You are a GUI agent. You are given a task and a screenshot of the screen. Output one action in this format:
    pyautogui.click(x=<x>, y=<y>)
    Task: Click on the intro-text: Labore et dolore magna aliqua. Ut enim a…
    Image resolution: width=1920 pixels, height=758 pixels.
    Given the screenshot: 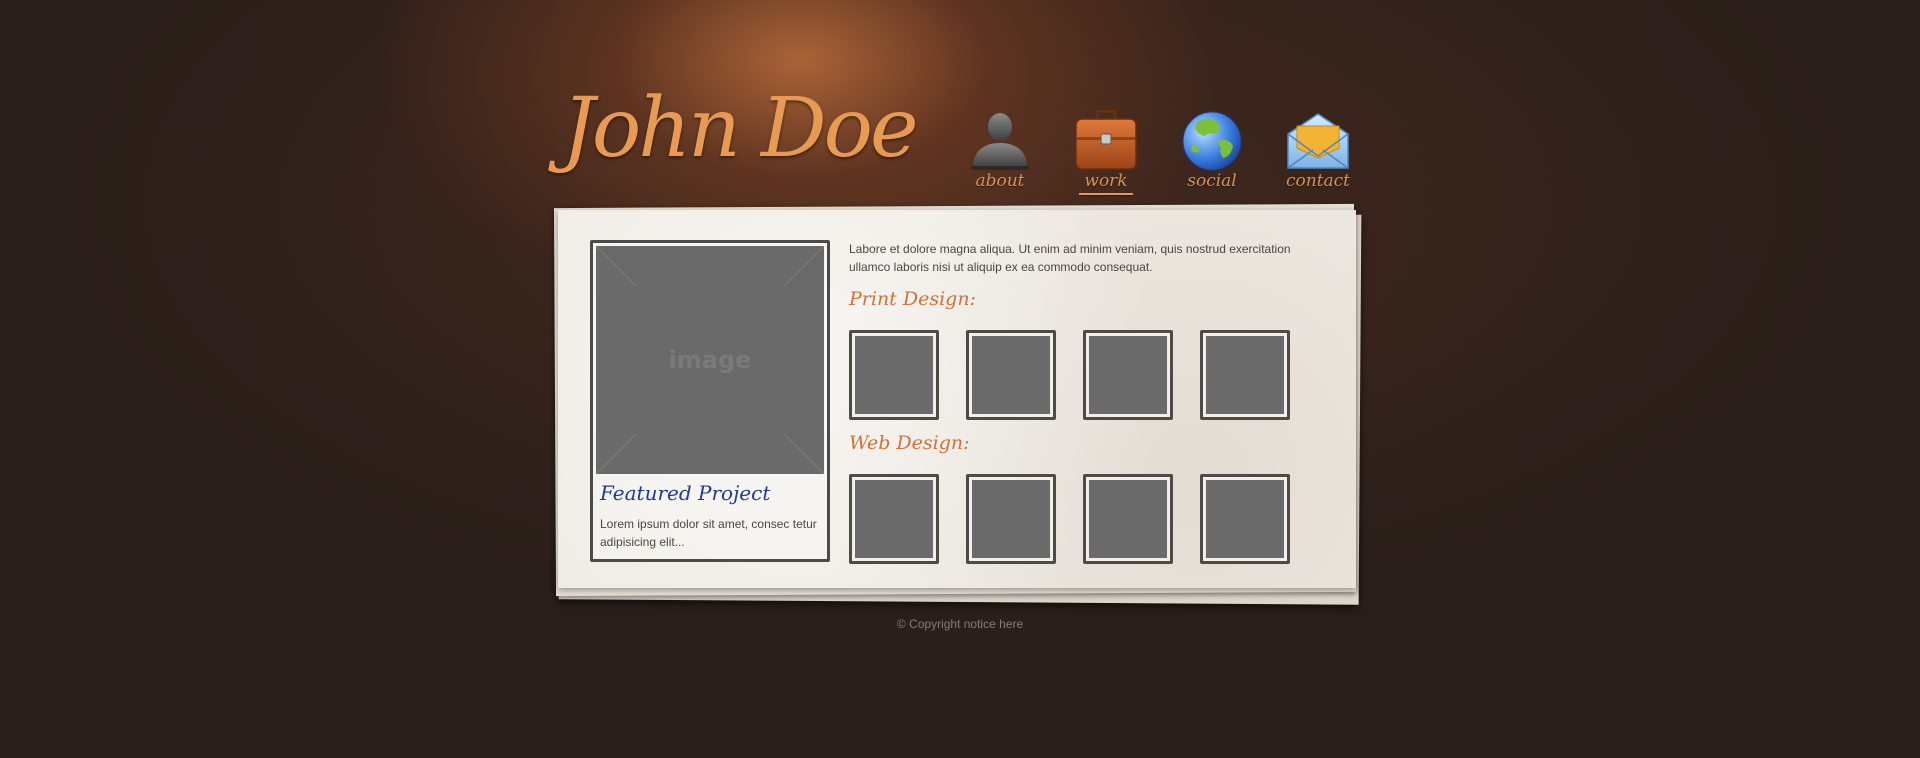 What is the action you would take?
    pyautogui.click(x=1070, y=258)
    